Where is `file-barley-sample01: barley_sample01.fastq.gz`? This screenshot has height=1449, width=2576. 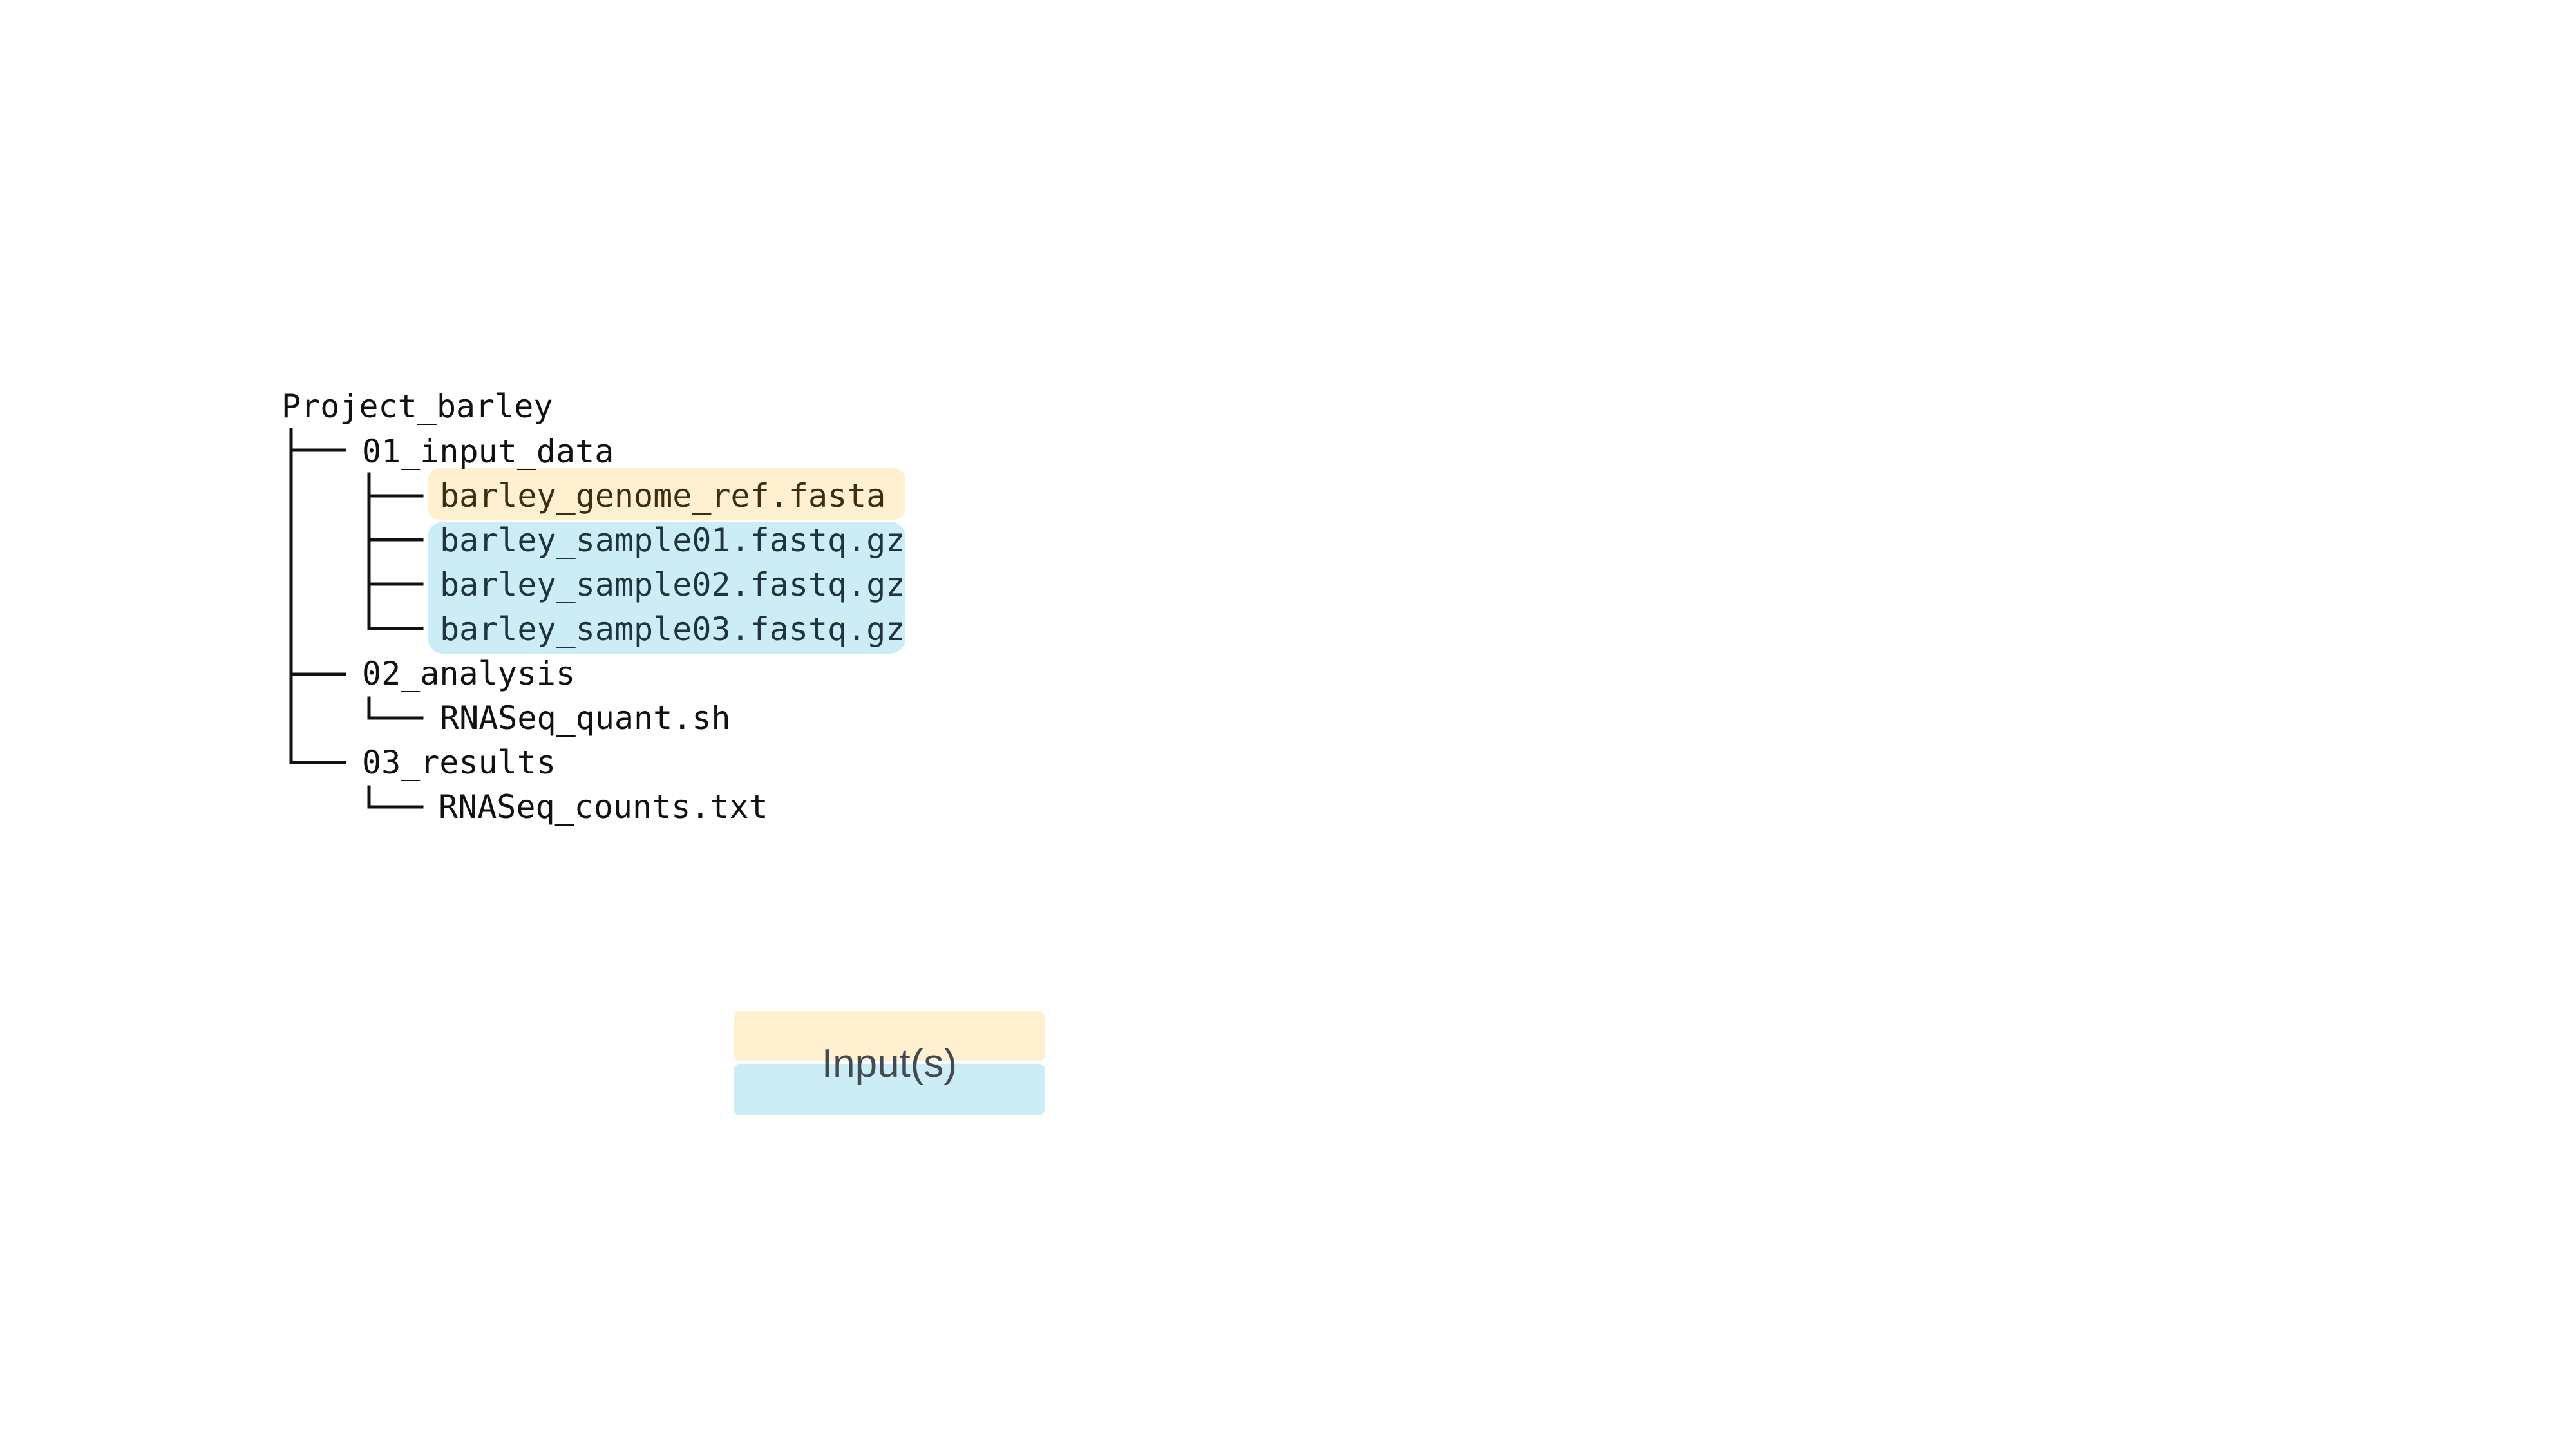 file-barley-sample01: barley_sample01.fastq.gz is located at coordinates (673, 540).